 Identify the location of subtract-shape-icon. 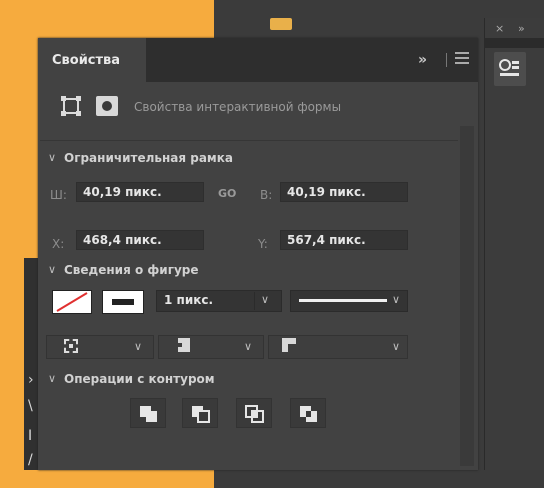
(201, 414).